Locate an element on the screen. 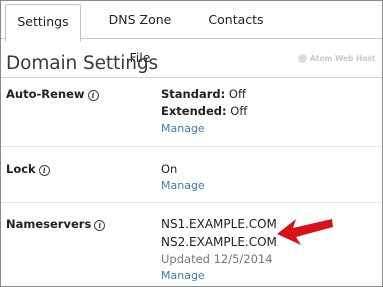  tab-settings: Settings is located at coordinates (43, 23).